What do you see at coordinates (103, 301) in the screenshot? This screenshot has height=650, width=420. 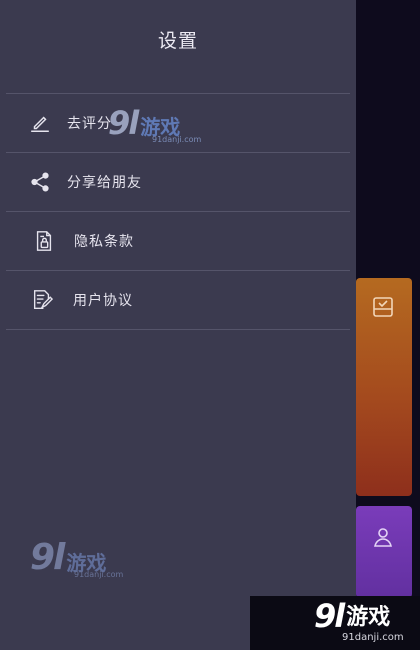 I see `menu-item-label: 用户协议` at bounding box center [103, 301].